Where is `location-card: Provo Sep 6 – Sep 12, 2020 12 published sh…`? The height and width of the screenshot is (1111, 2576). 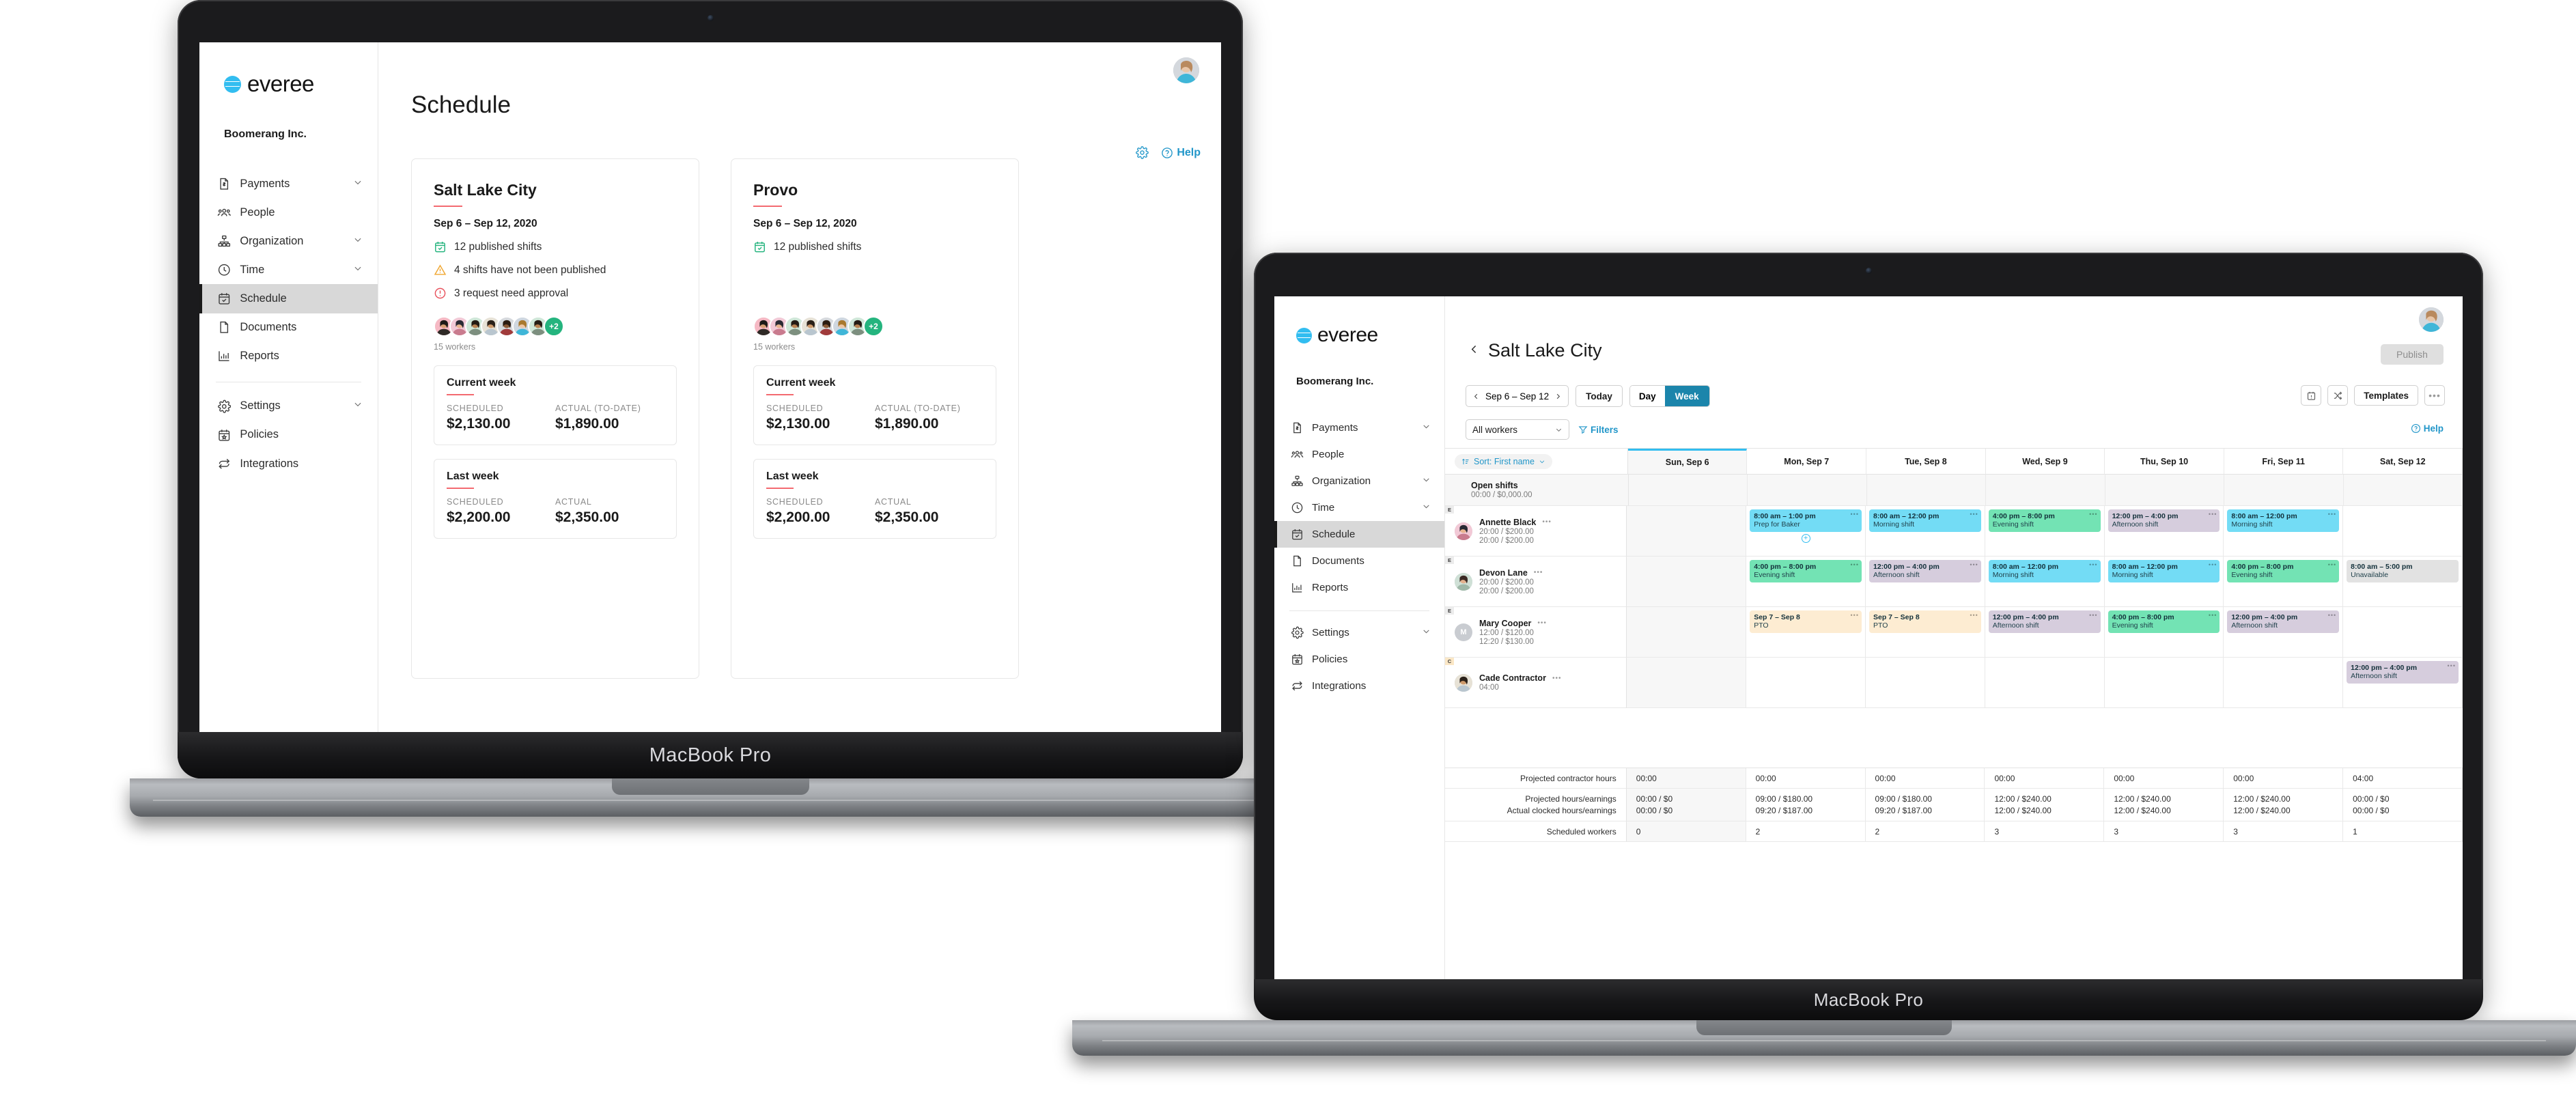 location-card: Provo Sep 6 – Sep 12, 2020 12 published sh… is located at coordinates (875, 418).